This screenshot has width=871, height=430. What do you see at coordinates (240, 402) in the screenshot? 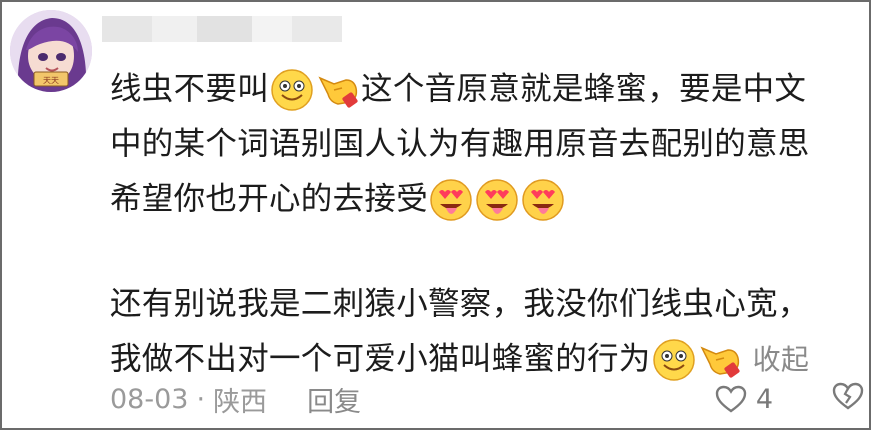
I see `comment-location: 陕西` at bounding box center [240, 402].